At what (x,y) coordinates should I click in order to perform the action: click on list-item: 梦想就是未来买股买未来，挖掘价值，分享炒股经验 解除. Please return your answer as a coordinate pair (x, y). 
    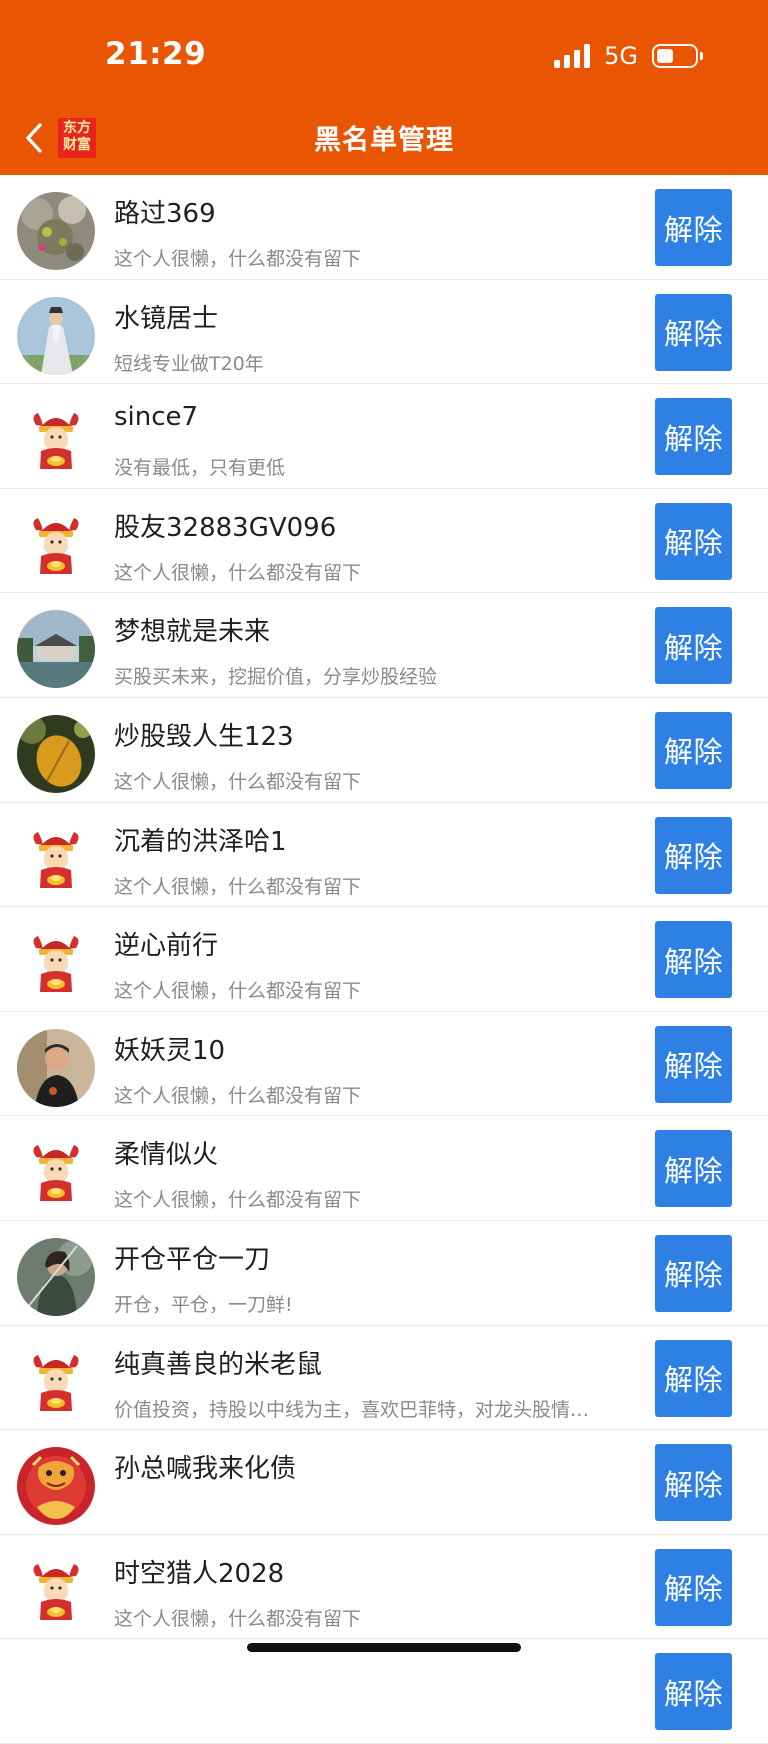
    Looking at the image, I should click on (384, 645).